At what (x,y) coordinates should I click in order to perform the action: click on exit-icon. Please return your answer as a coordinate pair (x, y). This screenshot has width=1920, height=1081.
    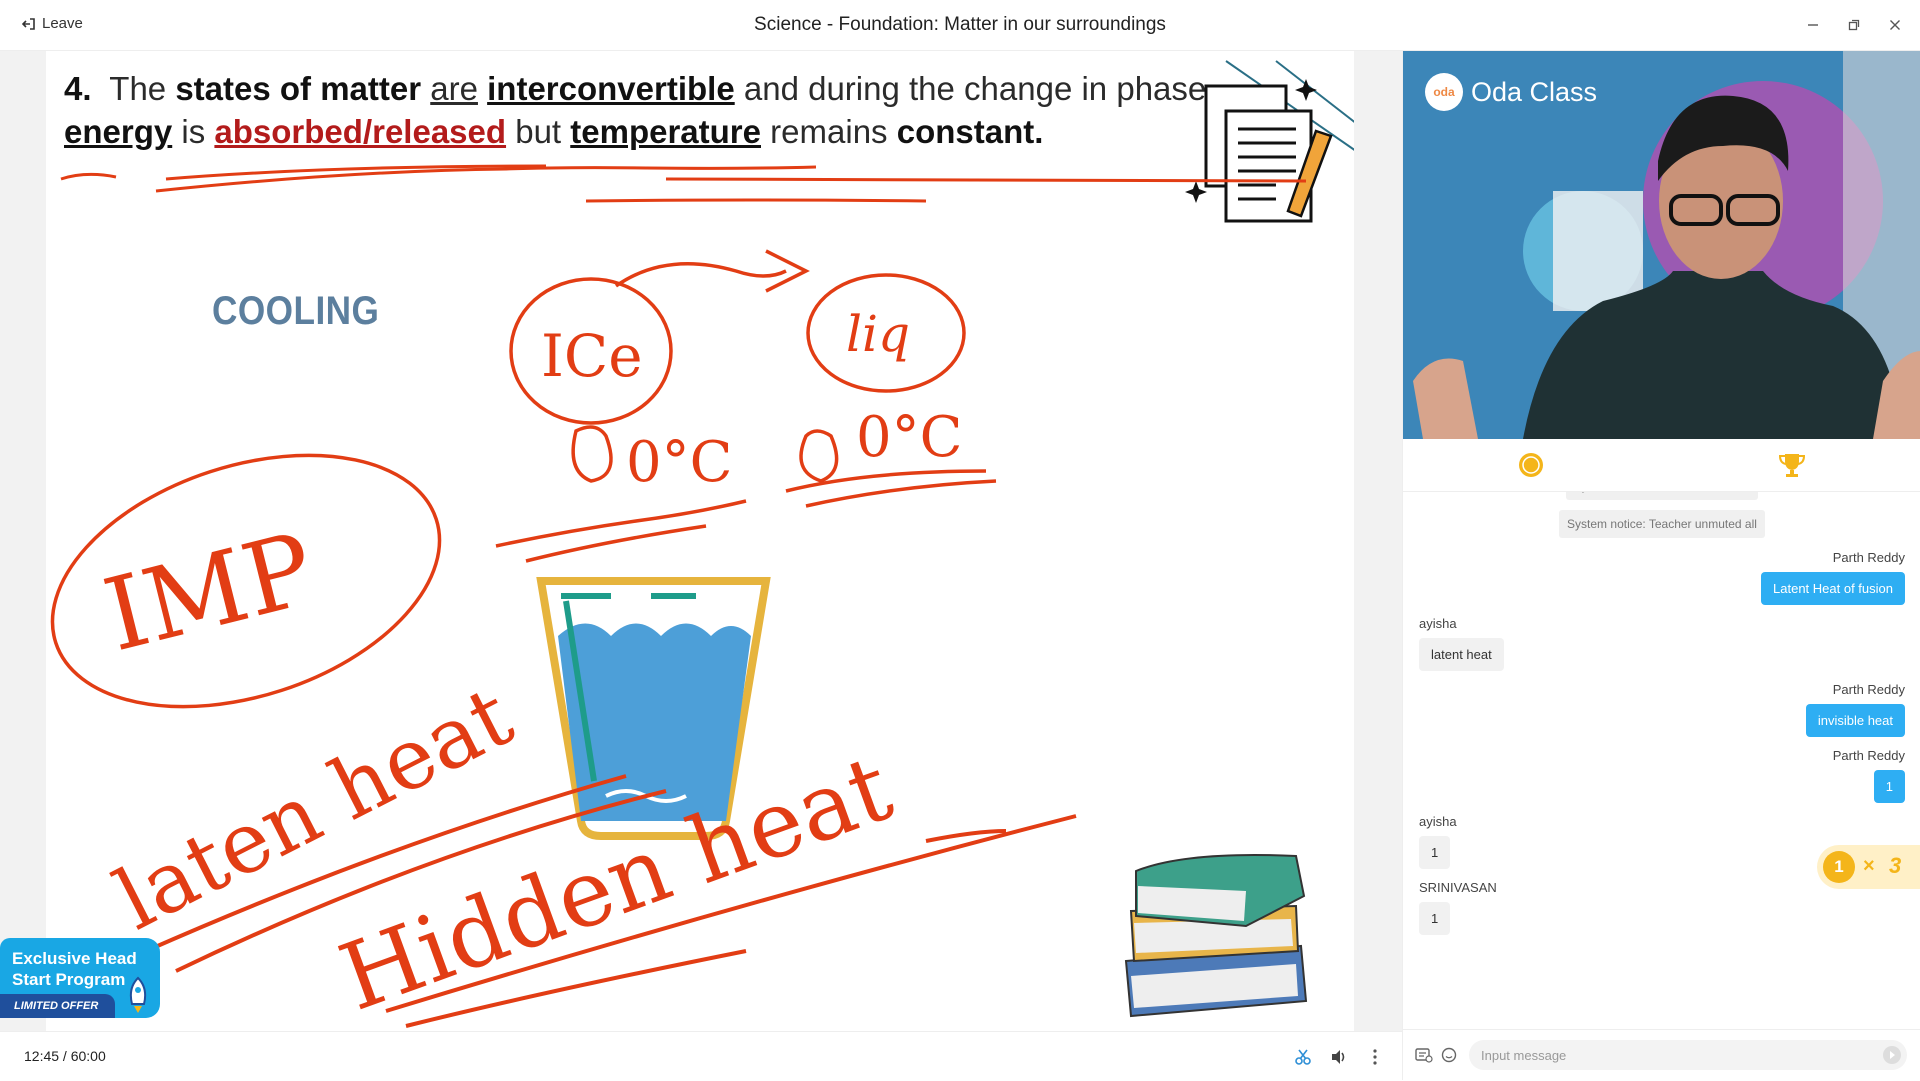
    Looking at the image, I should click on (28, 23).